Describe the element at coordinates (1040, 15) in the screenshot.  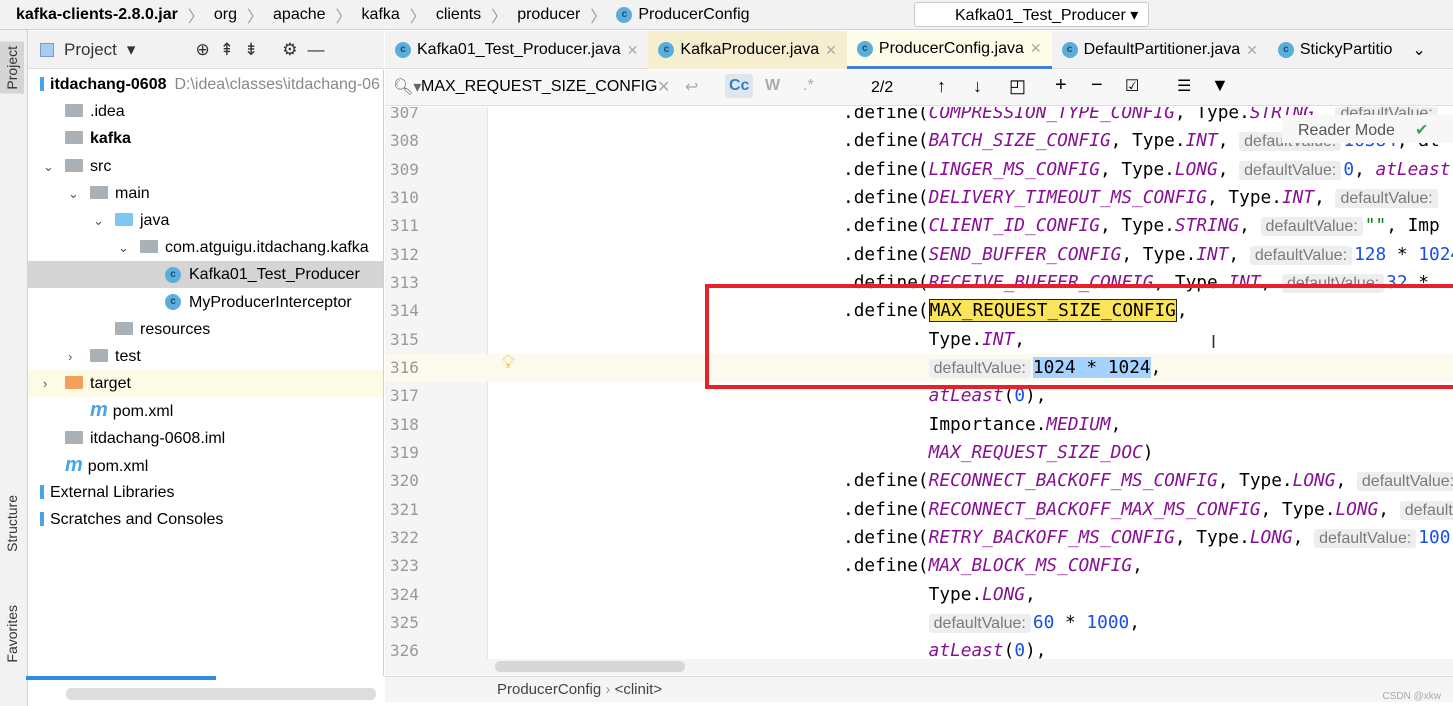
I see `run-config-label: Kafka01_Test_Producer` at that location.